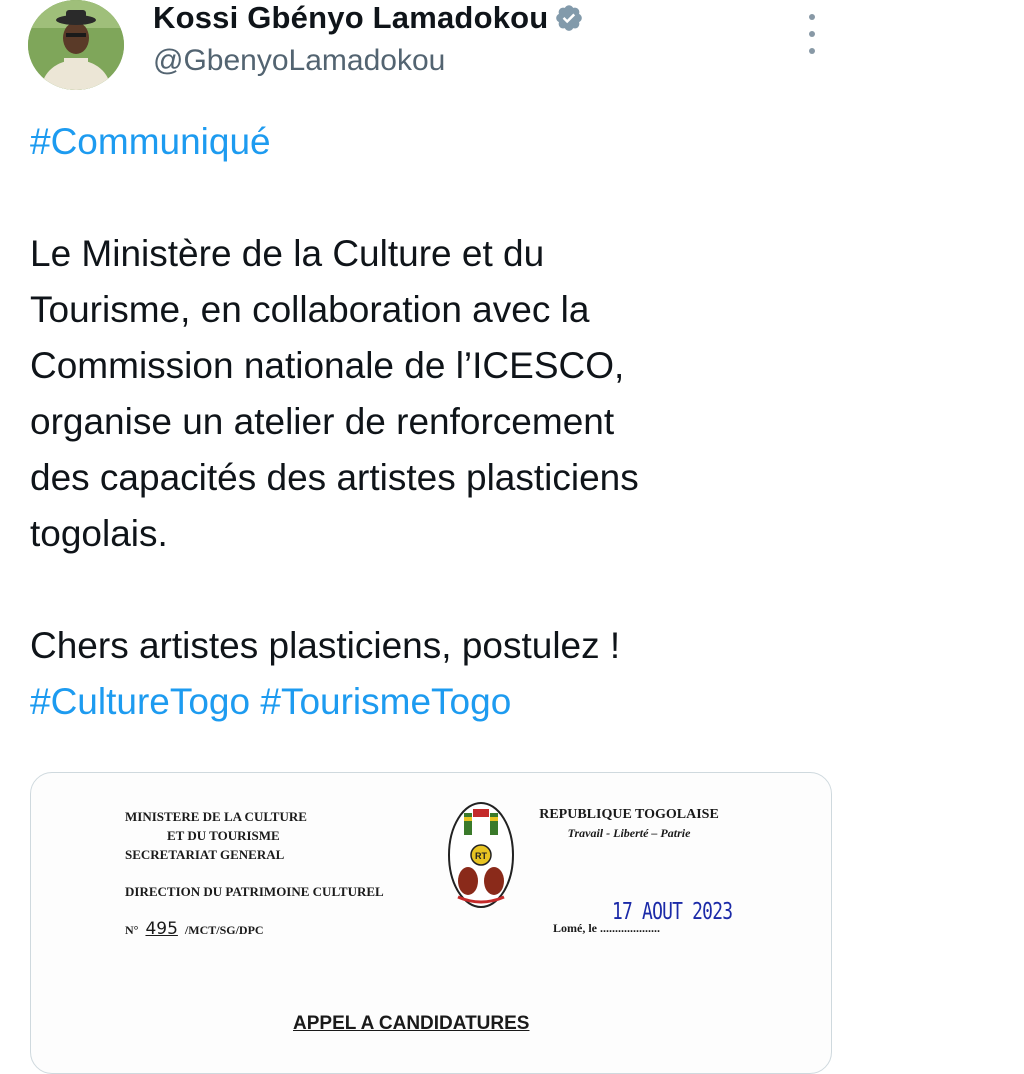 The width and height of the screenshot is (1024, 1074). Describe the element at coordinates (334, 477) in the screenshot. I see `tweet-body-line: des capacités des artistes plasticiens` at that location.